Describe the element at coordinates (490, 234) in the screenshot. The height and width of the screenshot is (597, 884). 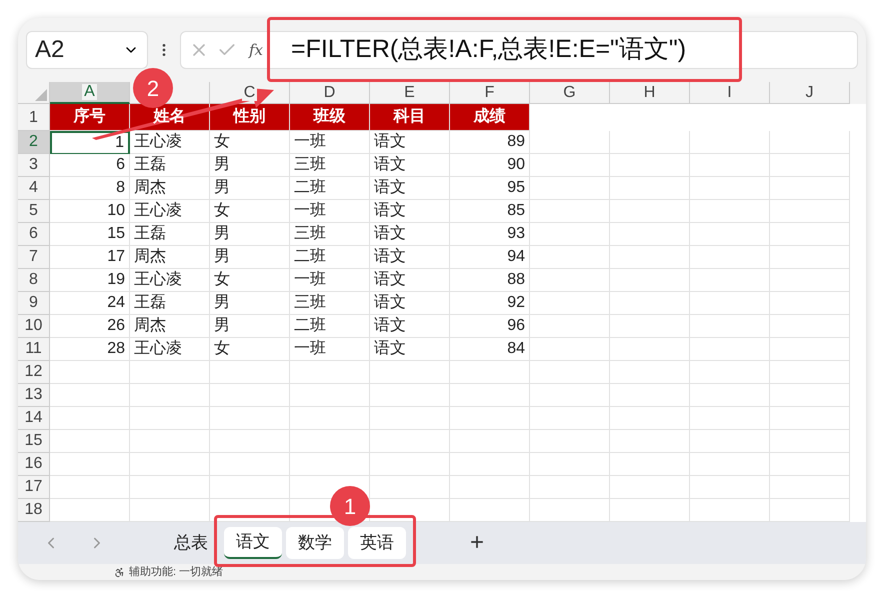
I see `table-cell: 93` at that location.